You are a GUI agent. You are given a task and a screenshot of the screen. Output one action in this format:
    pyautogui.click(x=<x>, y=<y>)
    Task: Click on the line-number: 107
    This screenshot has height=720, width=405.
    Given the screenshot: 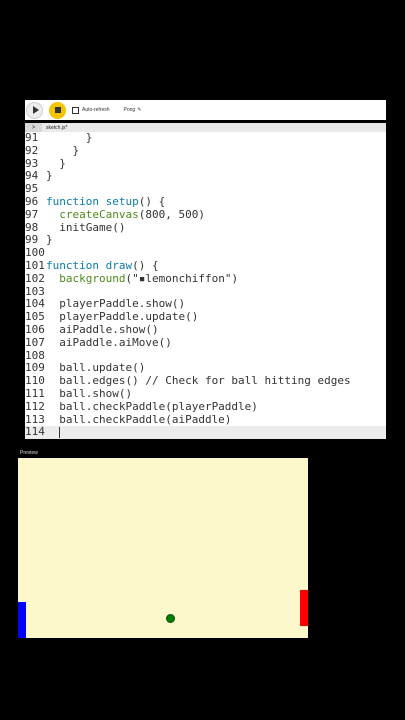 What is the action you would take?
    pyautogui.click(x=35, y=342)
    